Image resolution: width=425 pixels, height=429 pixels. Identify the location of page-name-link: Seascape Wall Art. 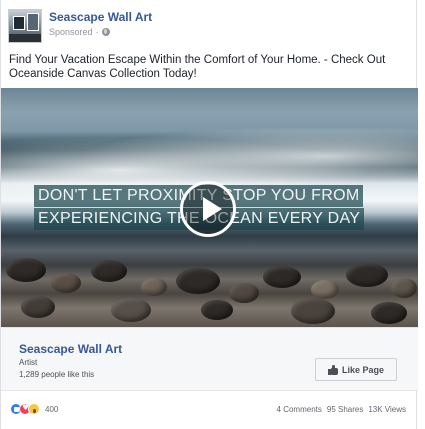
(100, 17).